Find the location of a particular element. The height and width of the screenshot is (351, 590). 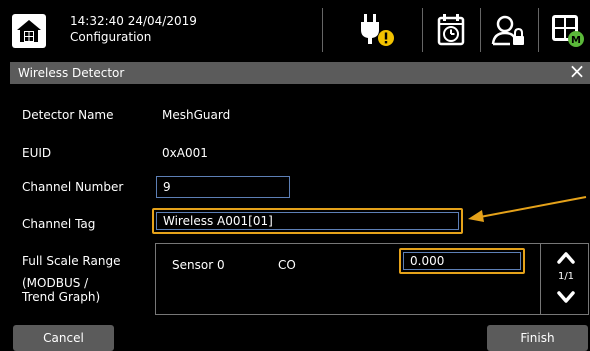

main-menu-button: M is located at coordinates (568, 30).